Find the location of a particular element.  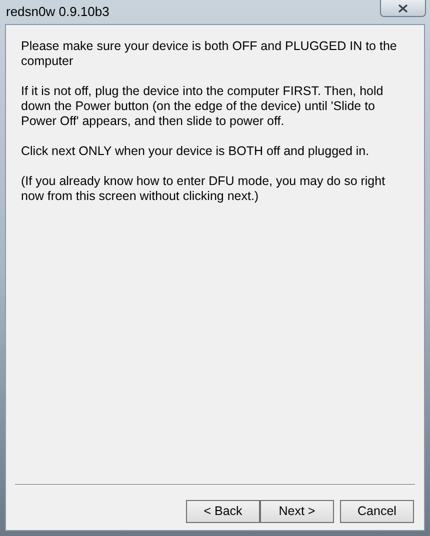

close-button is located at coordinates (403, 8).